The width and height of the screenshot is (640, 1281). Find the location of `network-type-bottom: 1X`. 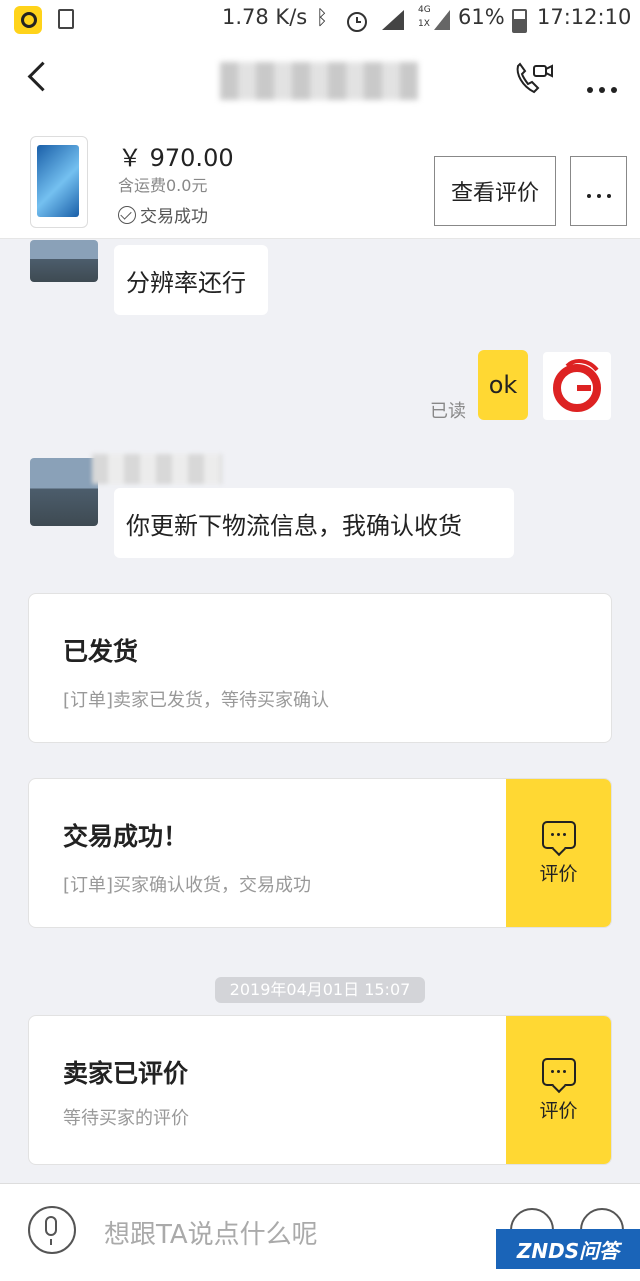

network-type-bottom: 1X is located at coordinates (424, 24).